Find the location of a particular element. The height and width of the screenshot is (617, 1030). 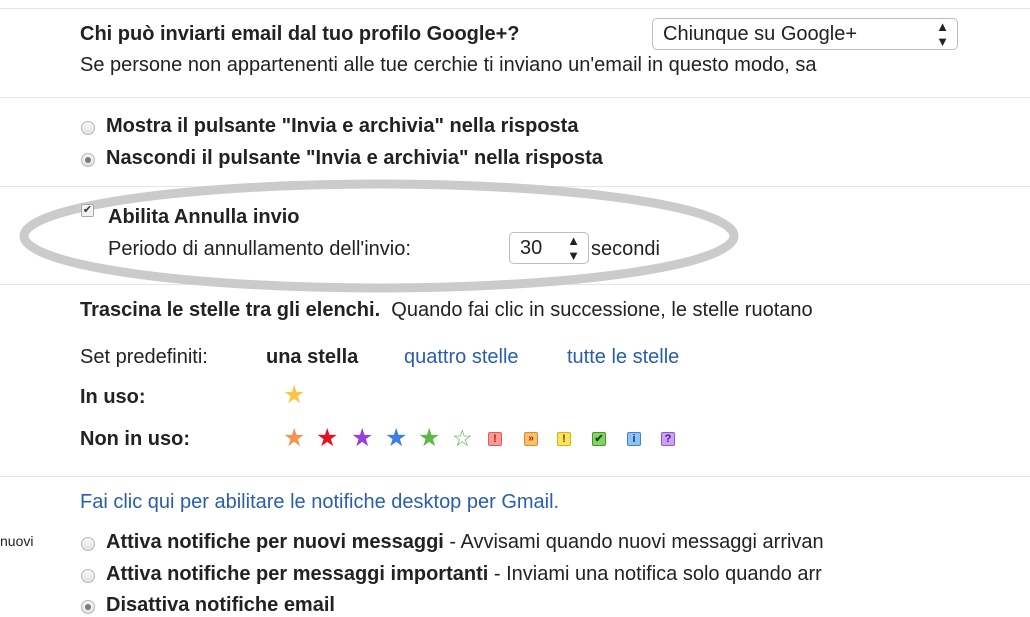

select-arrows-icon: ▲ ▼ is located at coordinates (573, 248).